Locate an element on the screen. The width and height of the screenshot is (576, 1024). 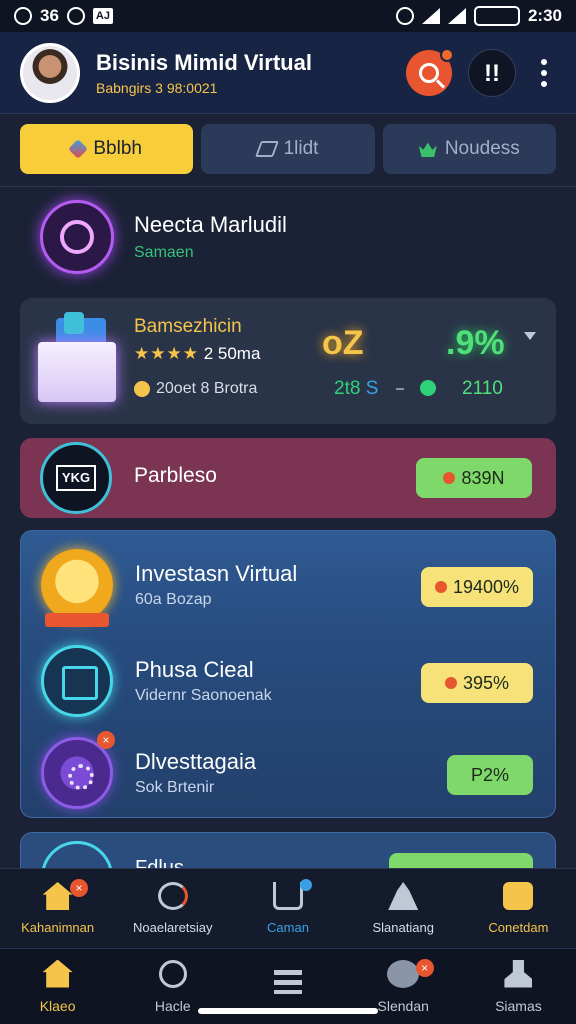
more-options-icon is located at coordinates (544, 72).